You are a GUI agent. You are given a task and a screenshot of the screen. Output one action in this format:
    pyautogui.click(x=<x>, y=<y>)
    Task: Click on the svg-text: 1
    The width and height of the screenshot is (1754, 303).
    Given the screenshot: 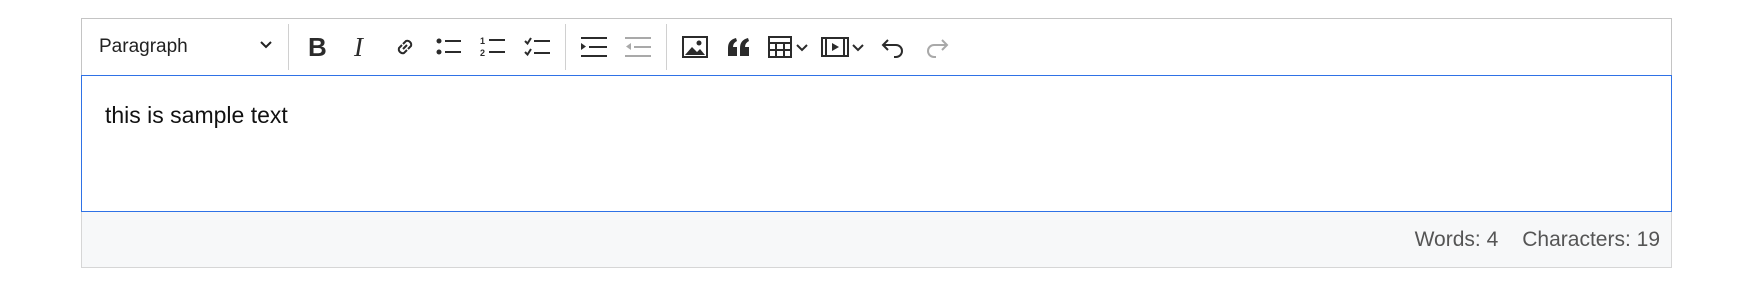 What is the action you would take?
    pyautogui.click(x=482, y=41)
    